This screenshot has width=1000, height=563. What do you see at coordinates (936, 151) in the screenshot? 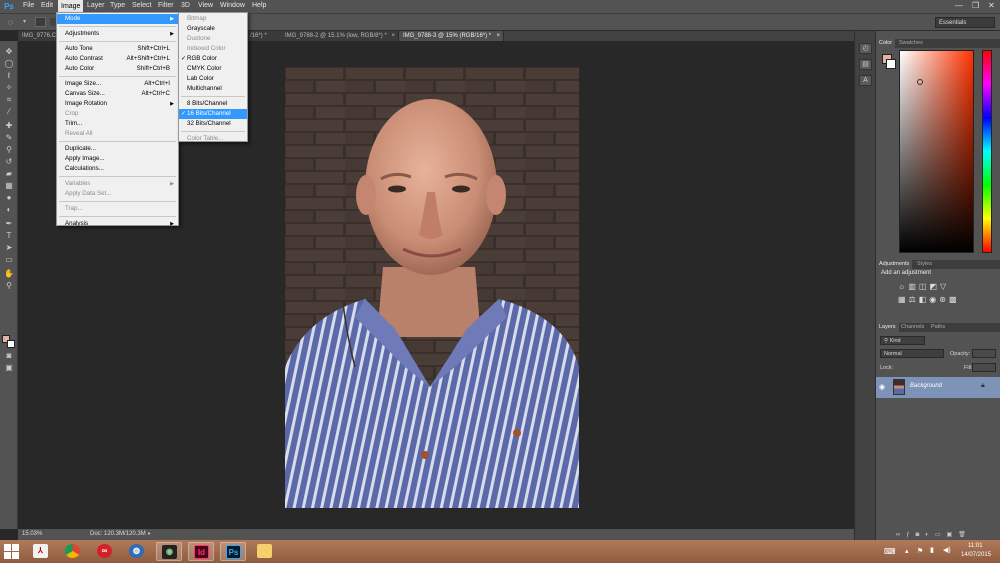
I see `color-field` at bounding box center [936, 151].